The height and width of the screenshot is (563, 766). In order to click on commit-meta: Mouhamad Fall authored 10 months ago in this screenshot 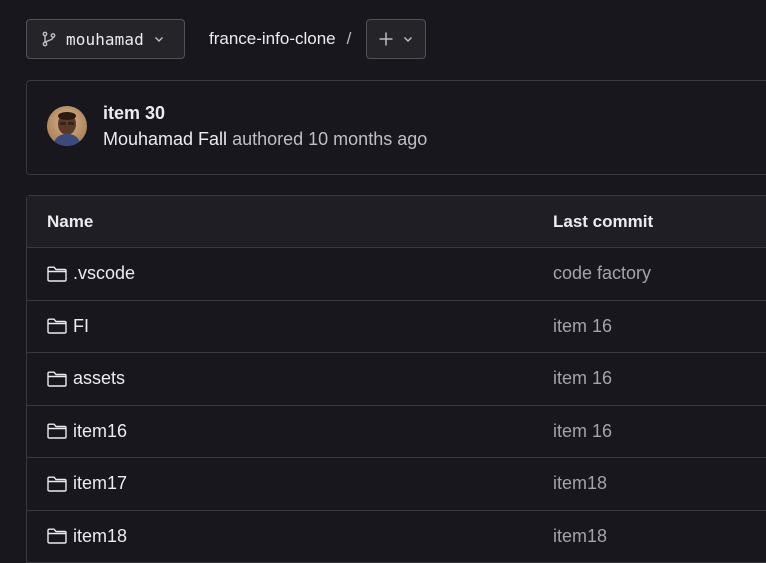, I will do `click(265, 139)`.